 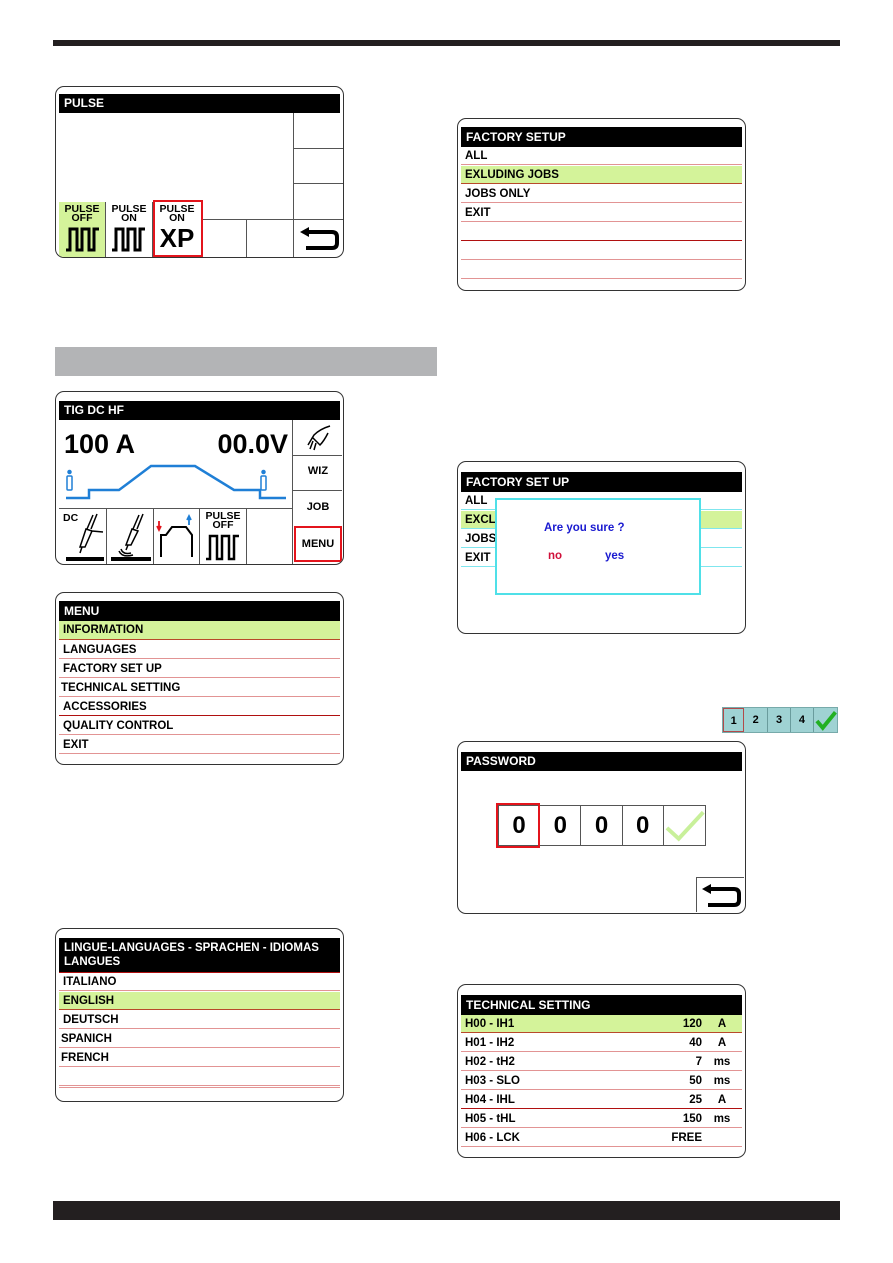 I want to click on pulse-off-option: PULSE OFF, so click(x=82, y=229).